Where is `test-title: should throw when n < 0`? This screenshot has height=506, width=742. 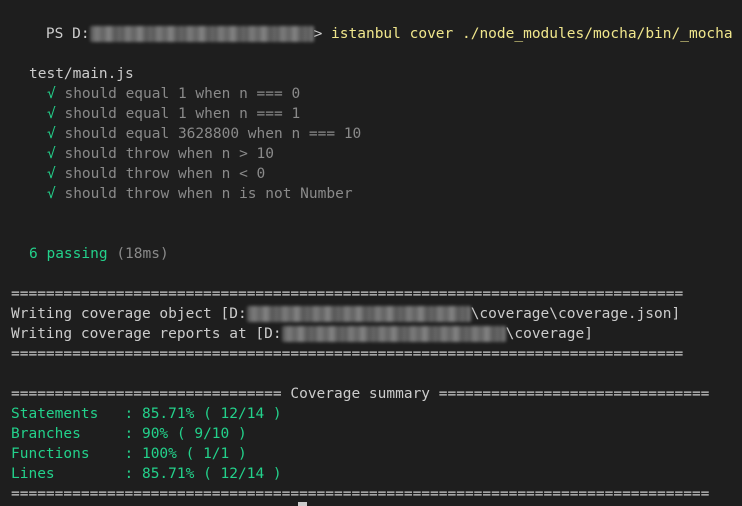
test-title: should throw when n < 0 is located at coordinates (165, 174).